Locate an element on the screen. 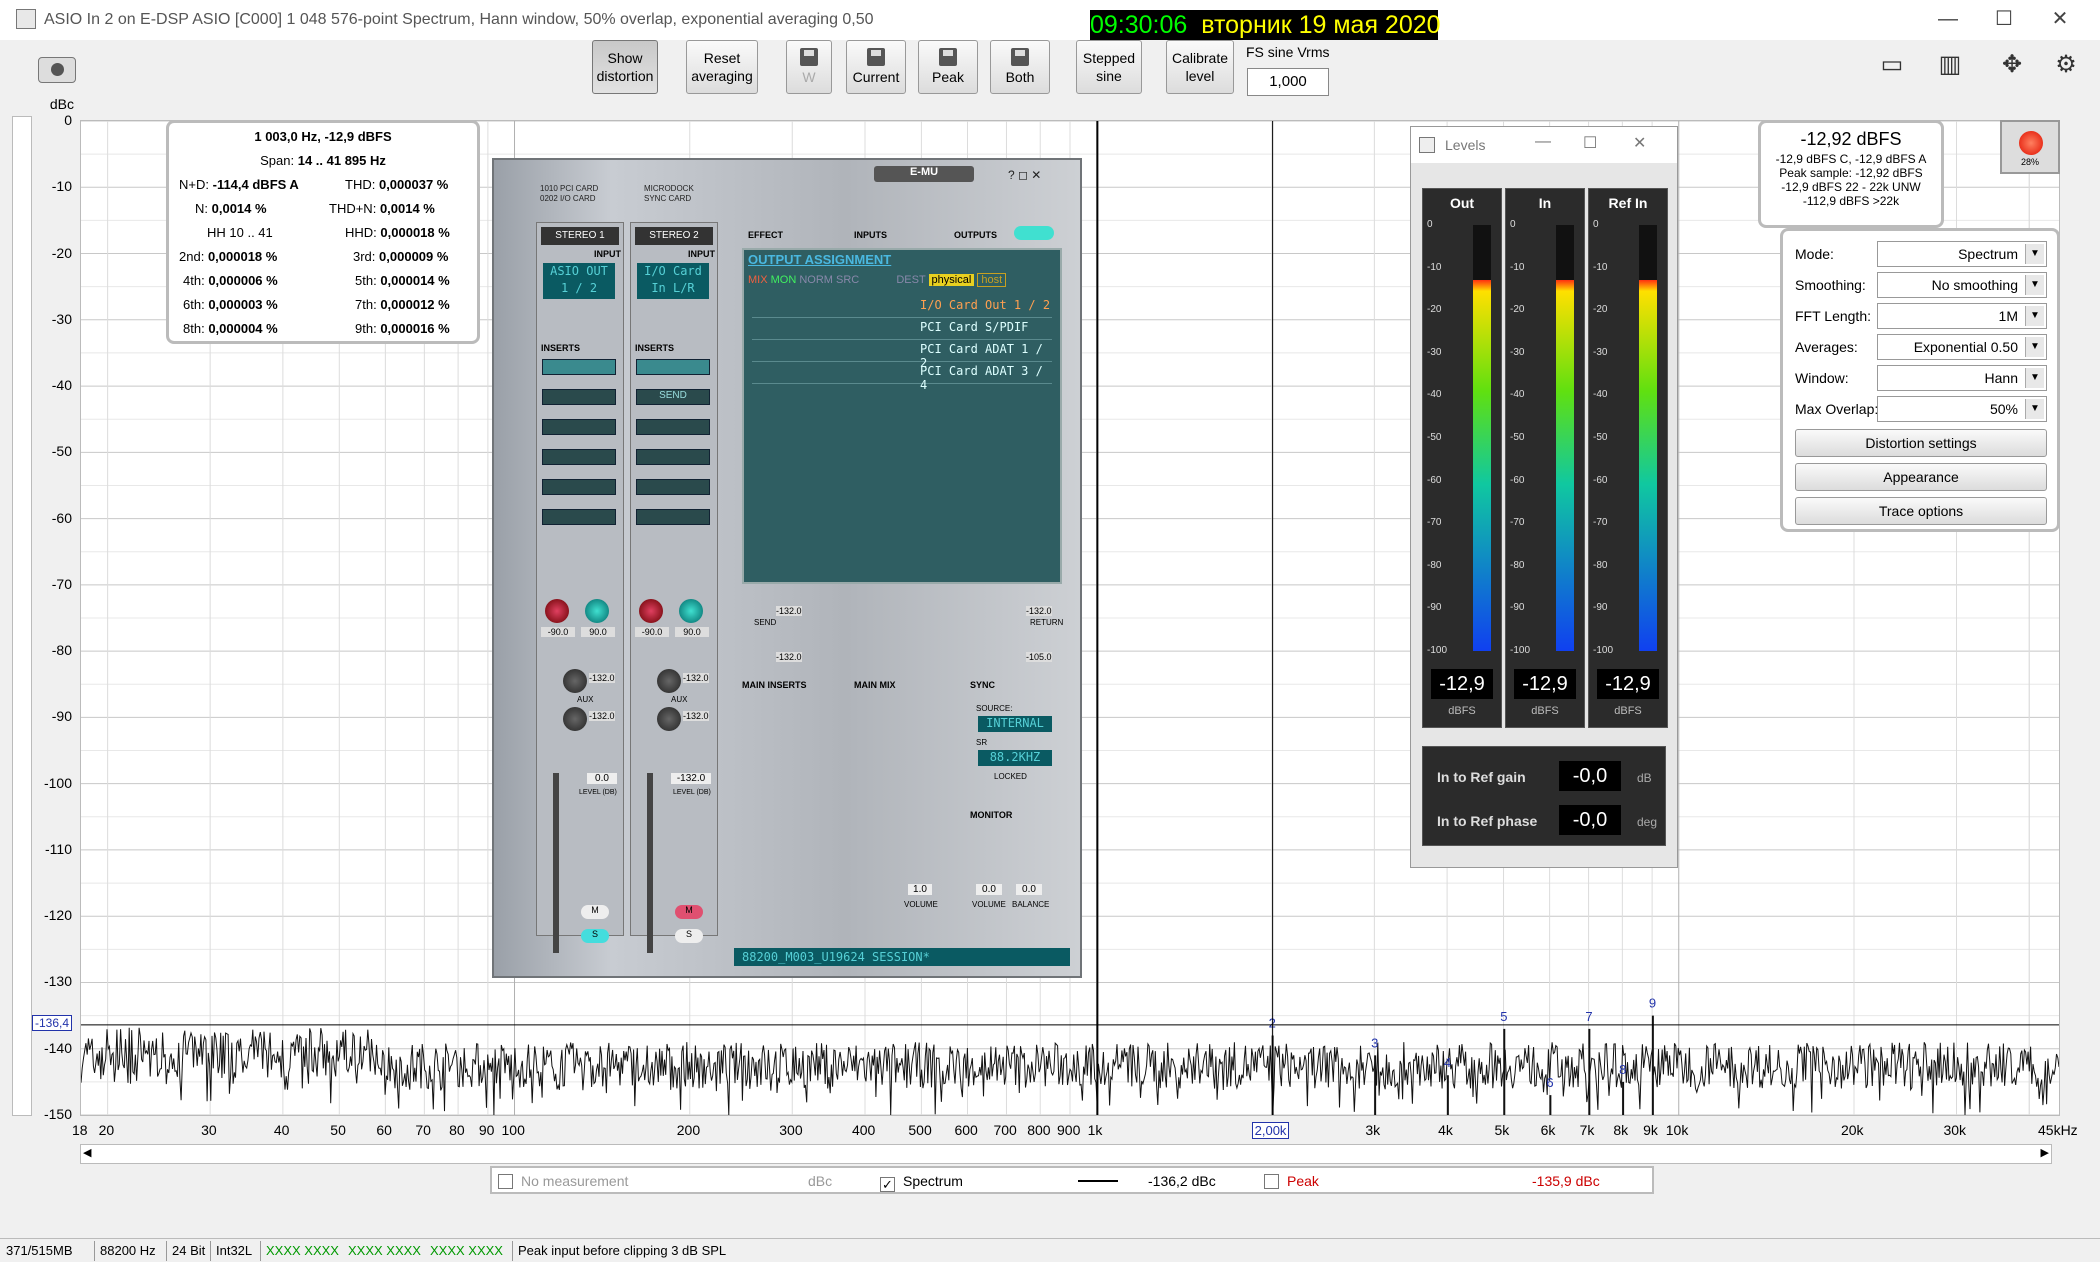 This screenshot has height=1262, width=2100. close-icon: ✕ is located at coordinates (2060, 19).